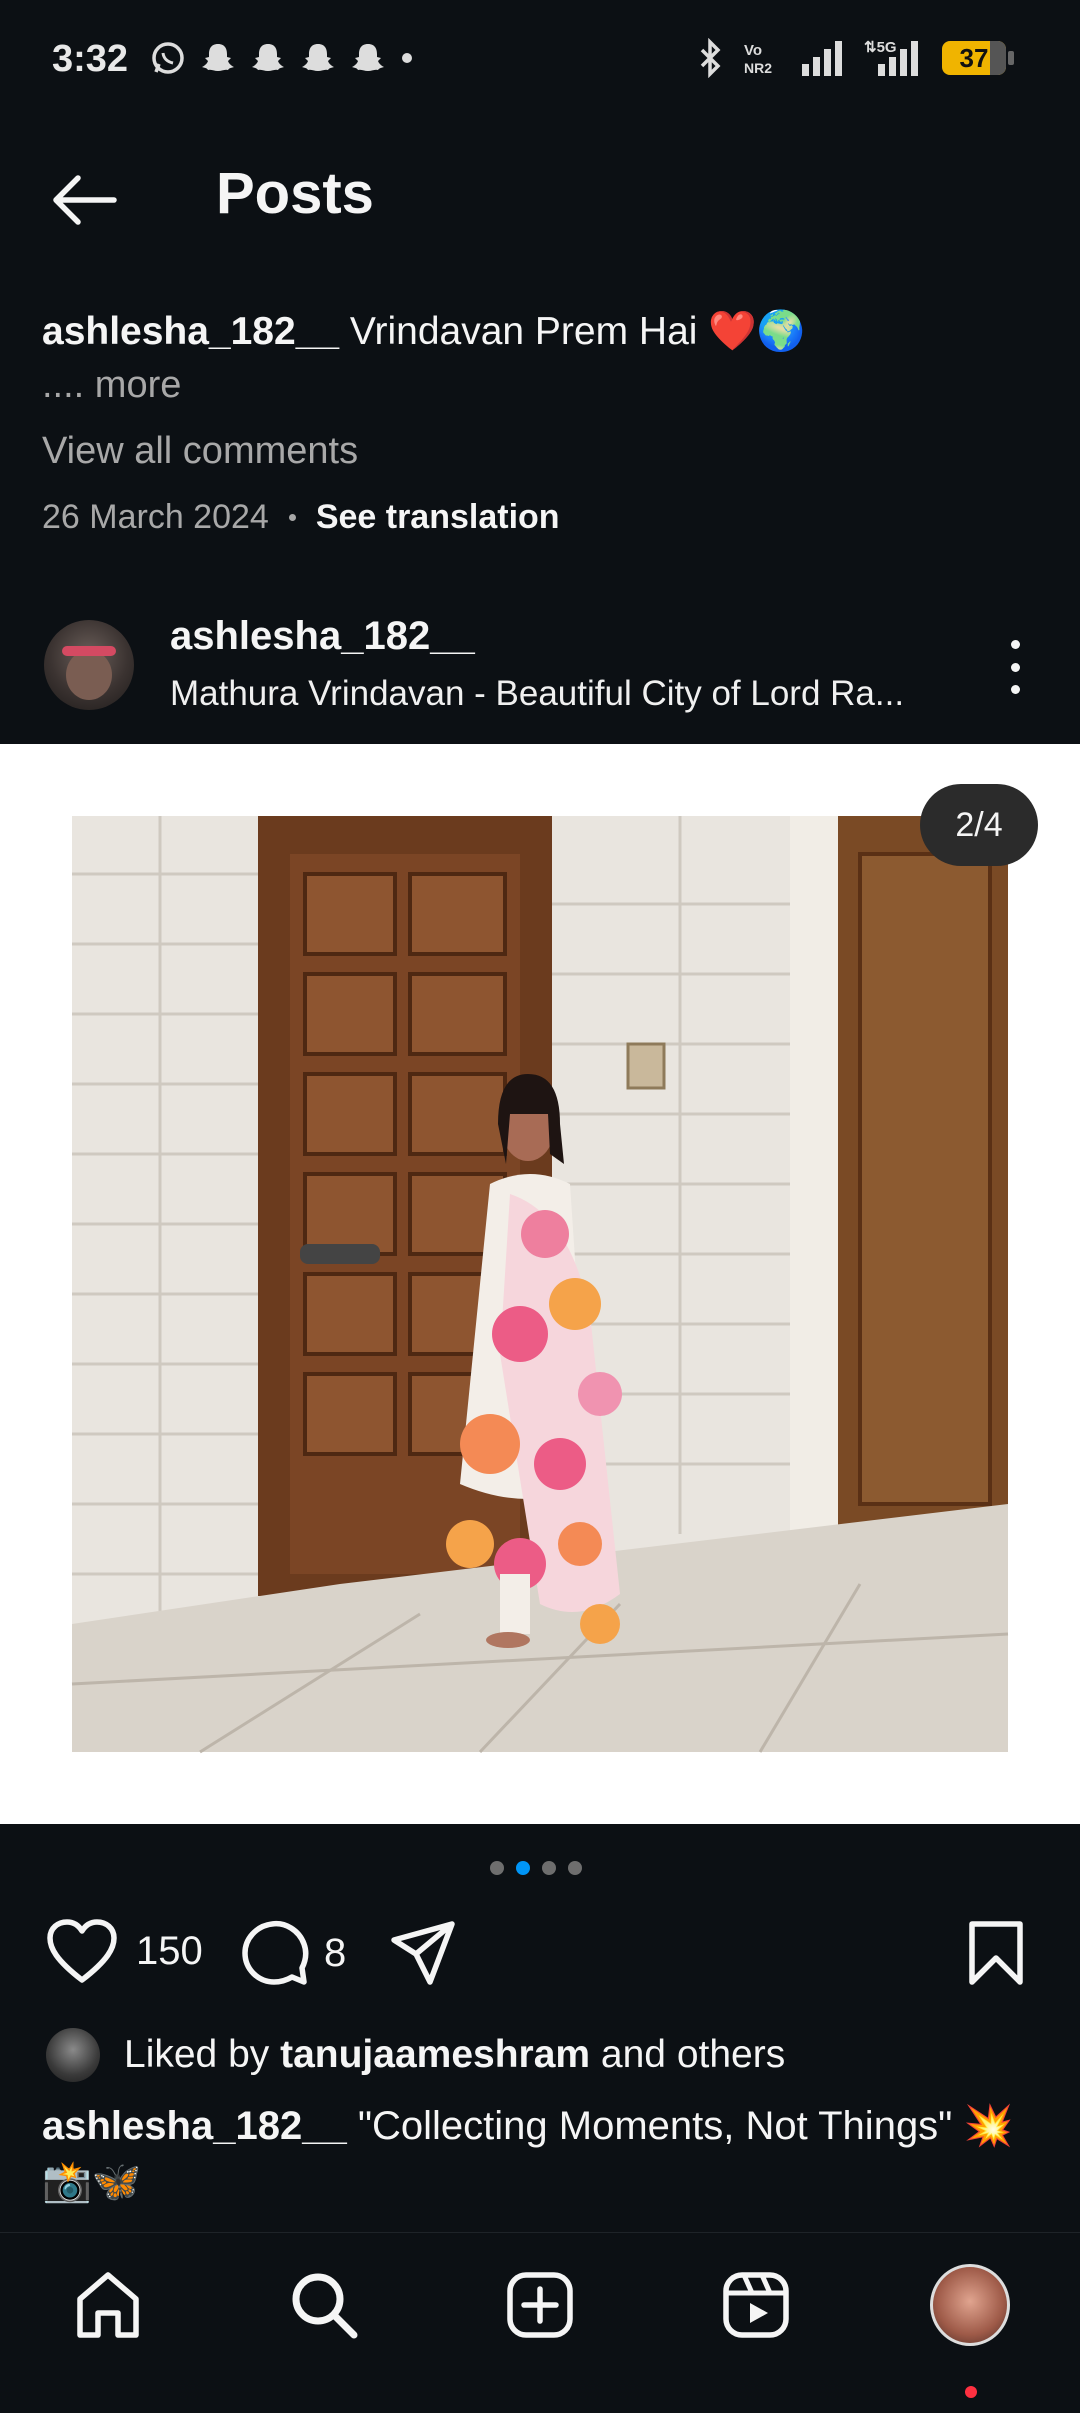 The width and height of the screenshot is (1080, 2413). I want to click on share-button, so click(423, 1955).